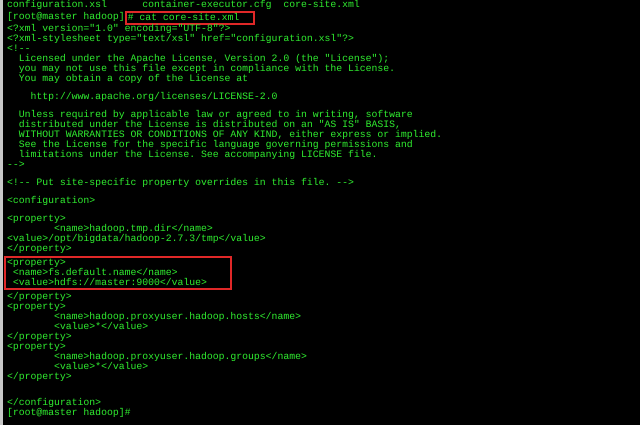  Describe the element at coordinates (110, 283) in the screenshot. I see `terminal-line: <value>hdfs://master:9000</value>` at that location.